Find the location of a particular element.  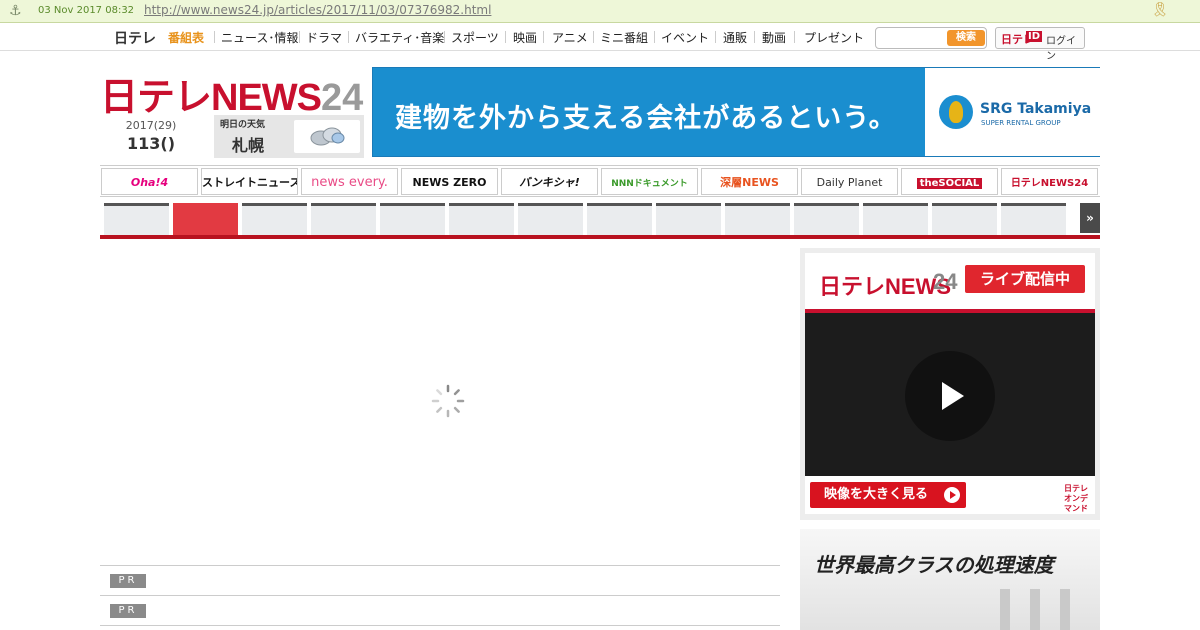

program-label: 日テレNEWS24 is located at coordinates (1049, 183).